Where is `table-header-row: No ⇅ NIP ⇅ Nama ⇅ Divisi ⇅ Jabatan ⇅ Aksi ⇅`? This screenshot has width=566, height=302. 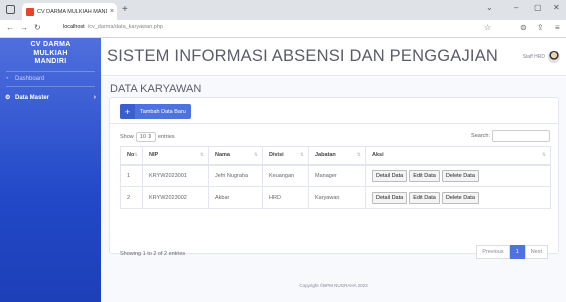 table-header-row: No ⇅ NIP ⇅ Nama ⇅ Divisi ⇅ Jabatan ⇅ Aksi ⇅ is located at coordinates (335, 156).